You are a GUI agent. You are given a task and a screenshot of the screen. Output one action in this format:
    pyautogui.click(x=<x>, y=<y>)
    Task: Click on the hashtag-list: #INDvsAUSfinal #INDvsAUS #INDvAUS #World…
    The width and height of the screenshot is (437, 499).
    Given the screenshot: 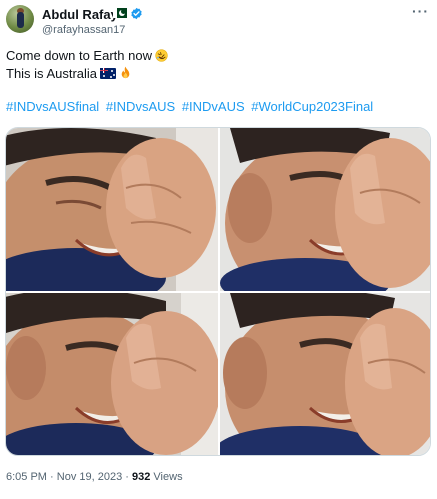 What is the action you would take?
    pyautogui.click(x=191, y=106)
    